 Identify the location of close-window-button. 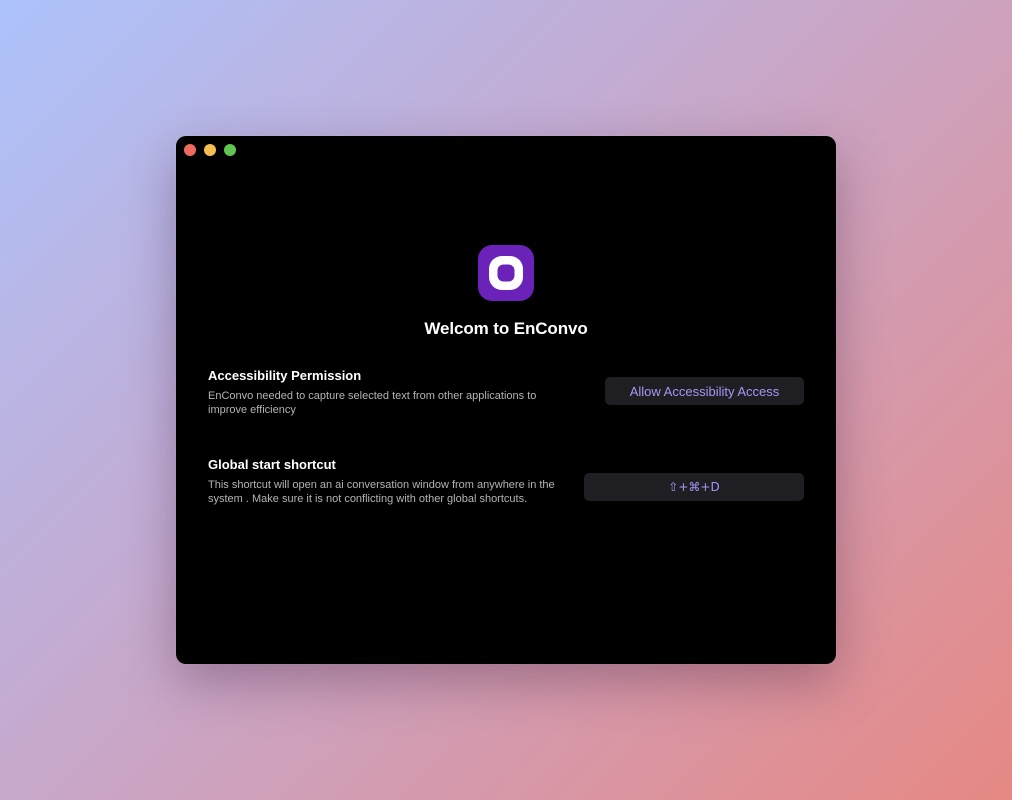
(190, 150).